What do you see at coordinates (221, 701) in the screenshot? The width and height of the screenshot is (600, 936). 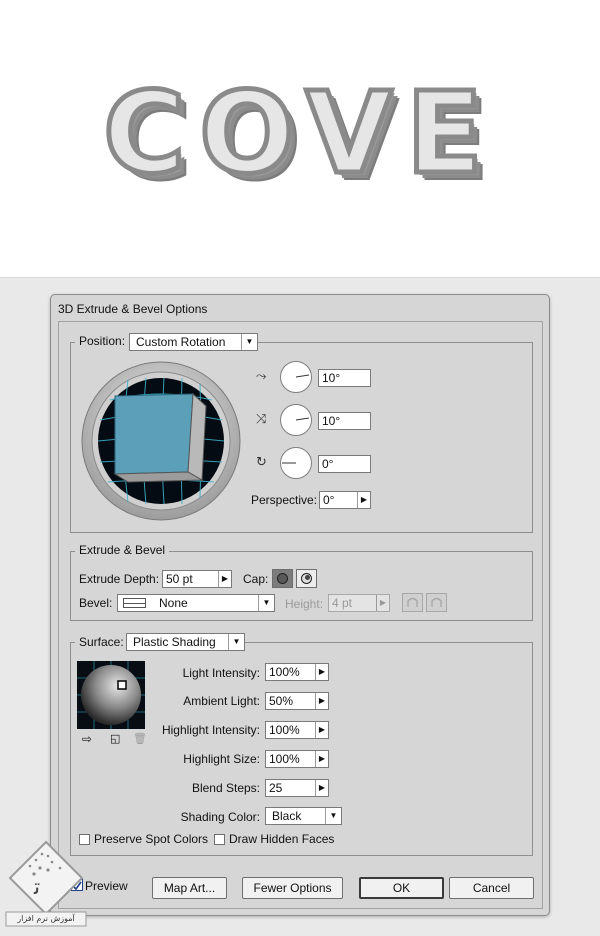 I see `ambient-light-label: Ambient Light:` at bounding box center [221, 701].